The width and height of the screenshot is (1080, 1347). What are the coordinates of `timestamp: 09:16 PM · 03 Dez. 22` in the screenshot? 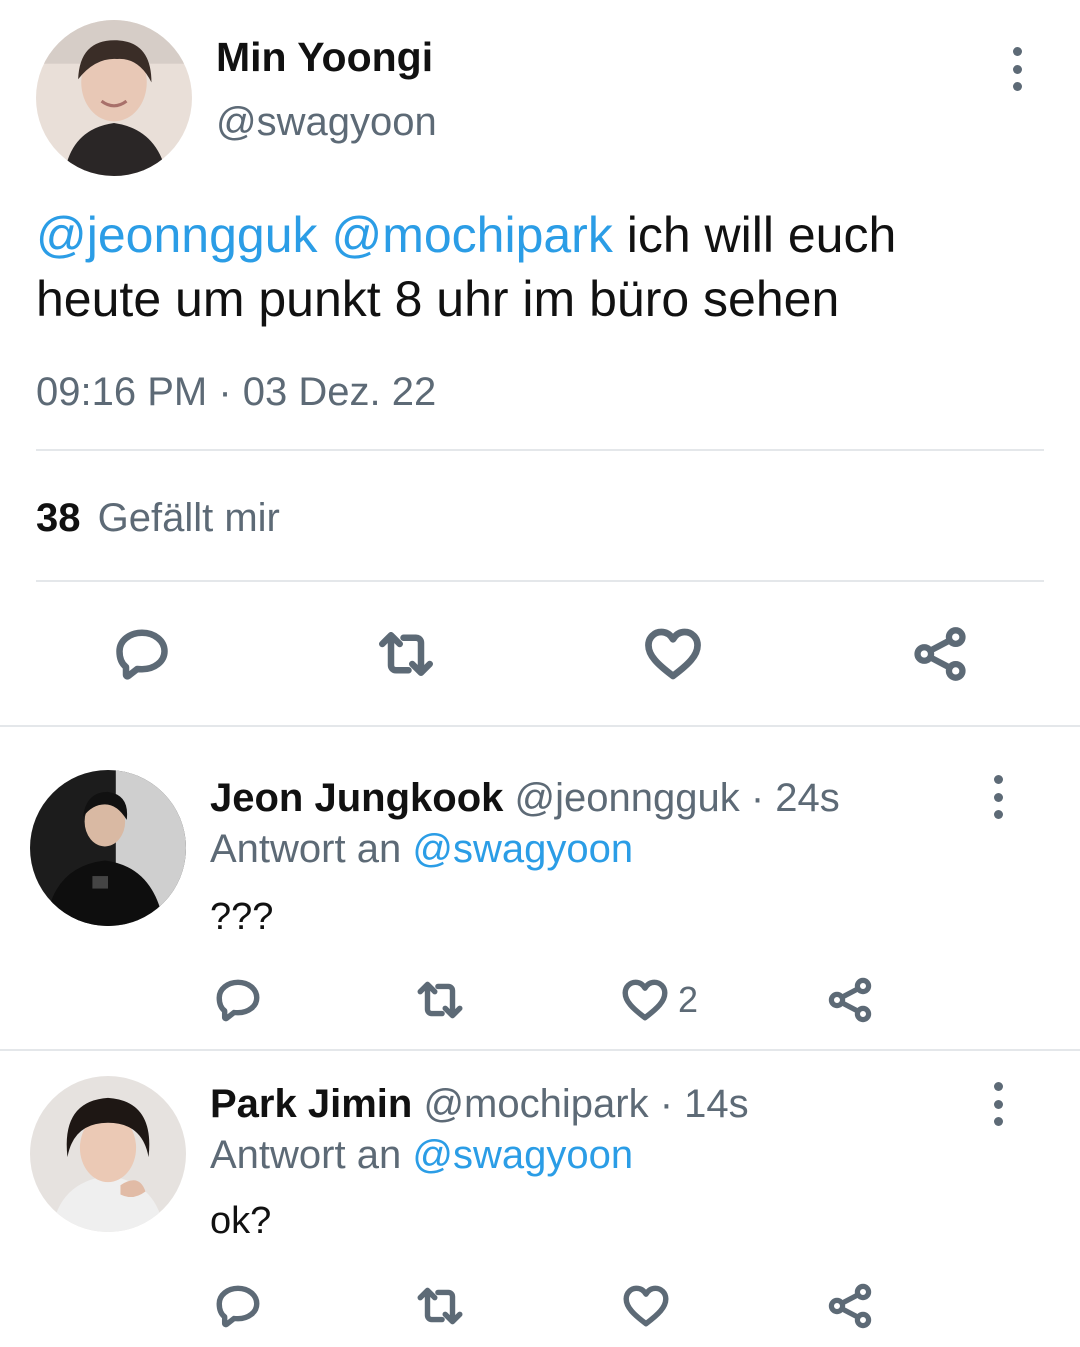 It's located at (236, 392).